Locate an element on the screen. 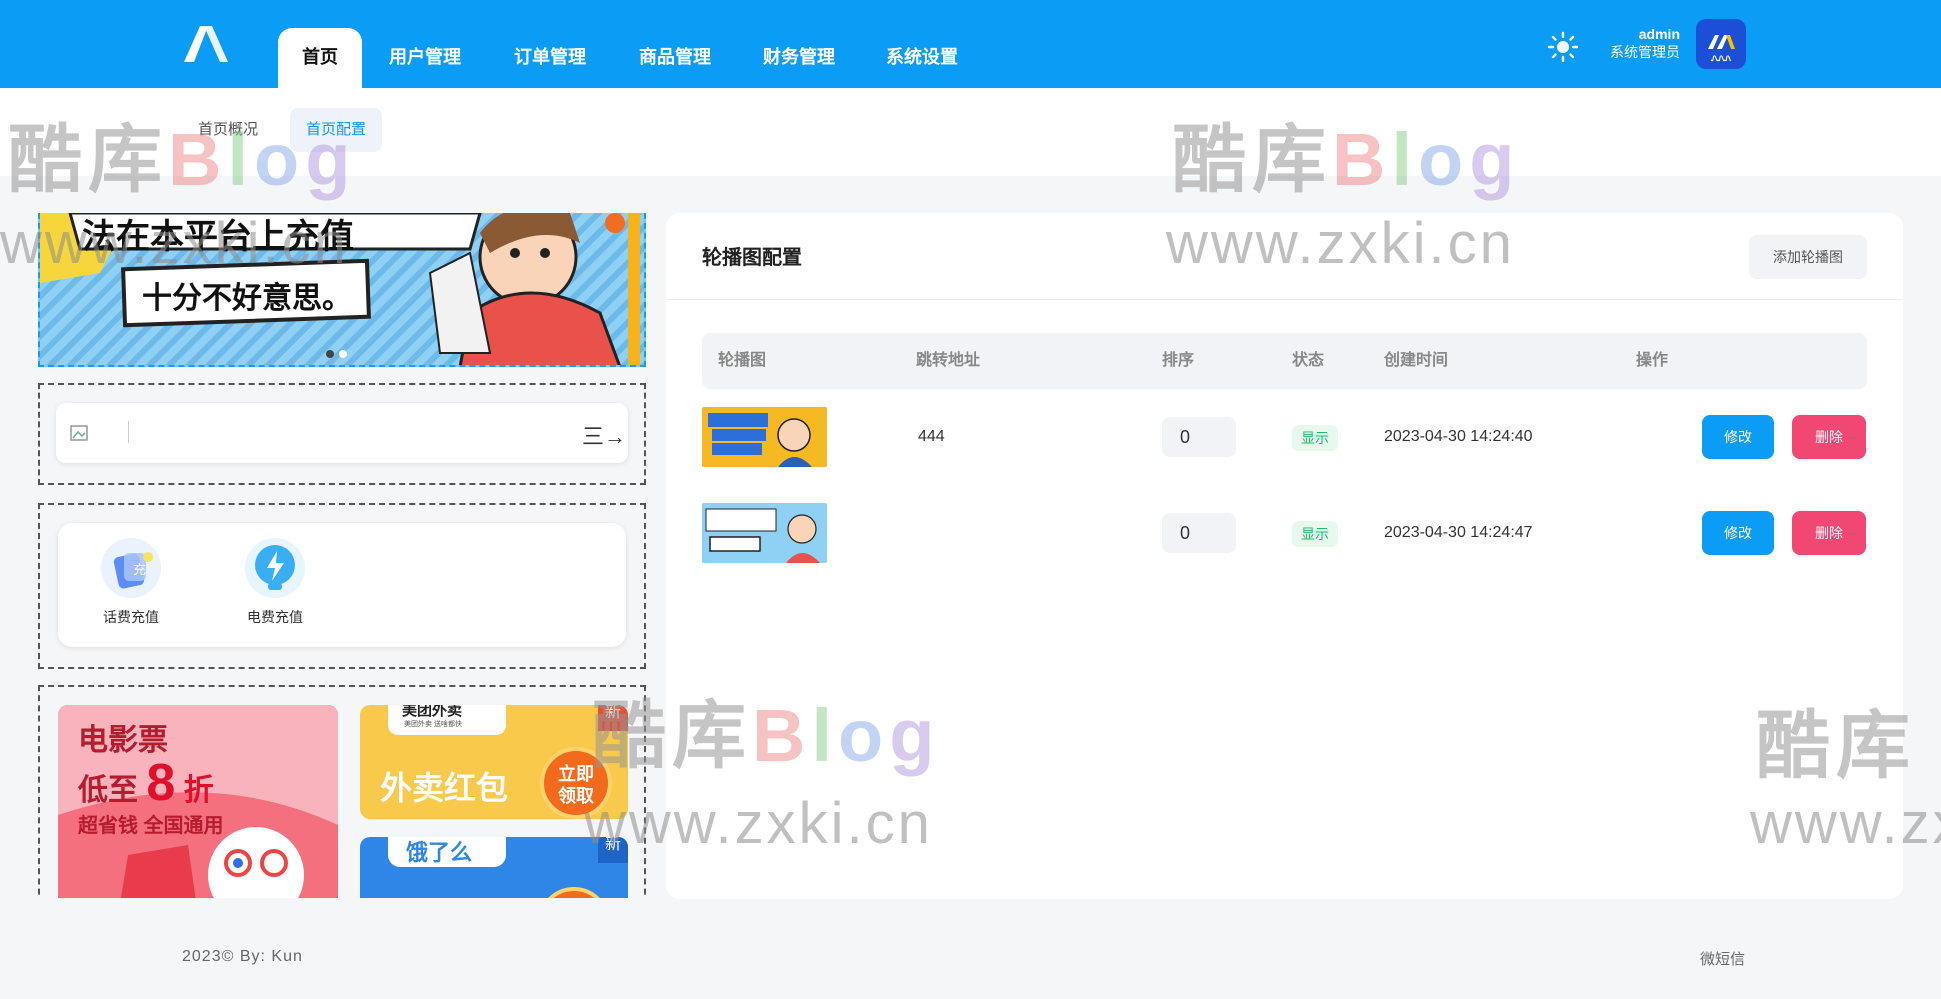 This screenshot has height=999, width=1941. notice-bar: 三→ is located at coordinates (342, 433).